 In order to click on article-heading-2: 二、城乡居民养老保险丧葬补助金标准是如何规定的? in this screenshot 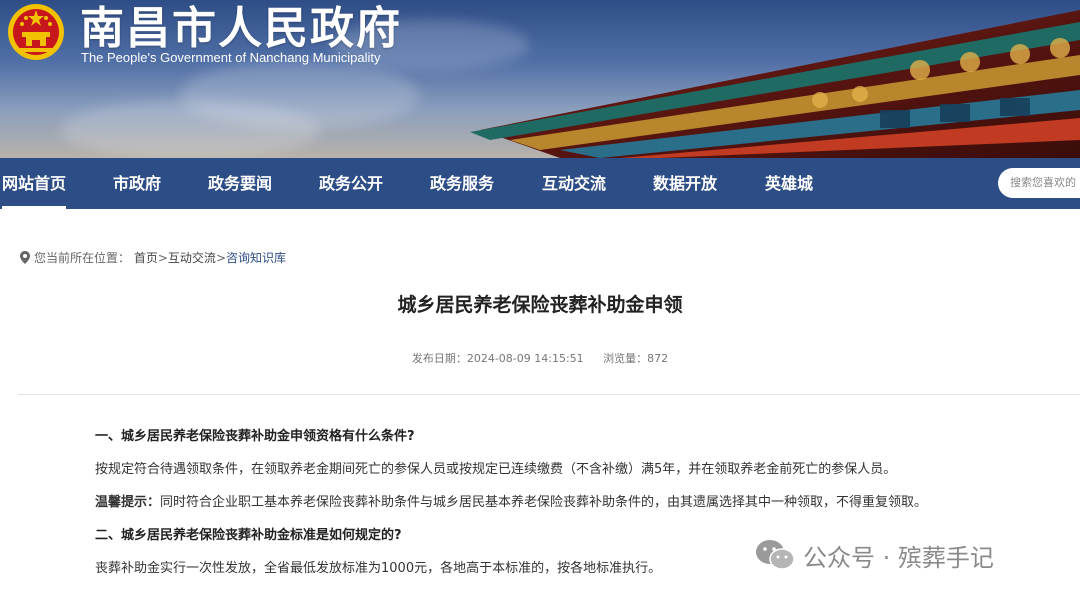, I will do `click(248, 535)`.